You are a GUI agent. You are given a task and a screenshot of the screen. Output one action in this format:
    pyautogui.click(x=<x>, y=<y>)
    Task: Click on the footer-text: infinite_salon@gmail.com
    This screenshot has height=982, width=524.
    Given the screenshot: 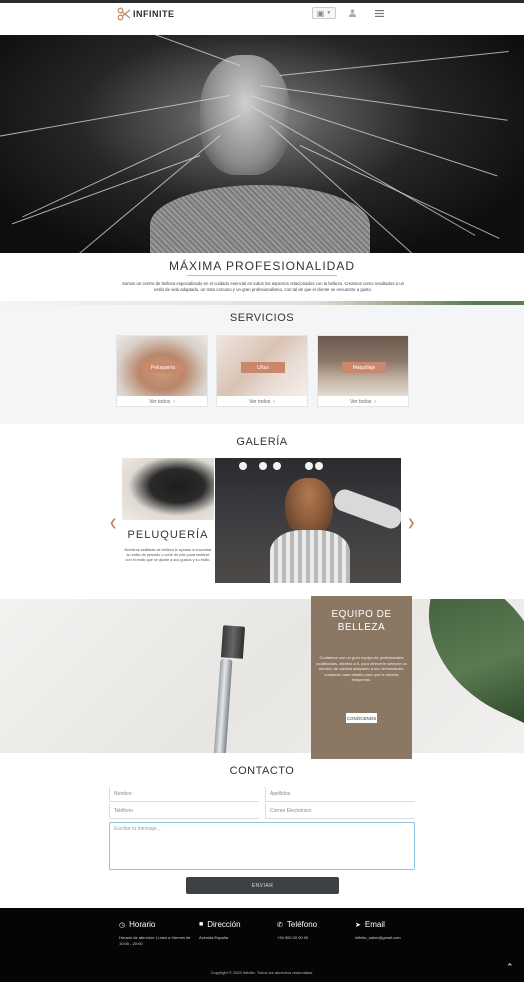 What is the action you would take?
    pyautogui.click(x=395, y=938)
    